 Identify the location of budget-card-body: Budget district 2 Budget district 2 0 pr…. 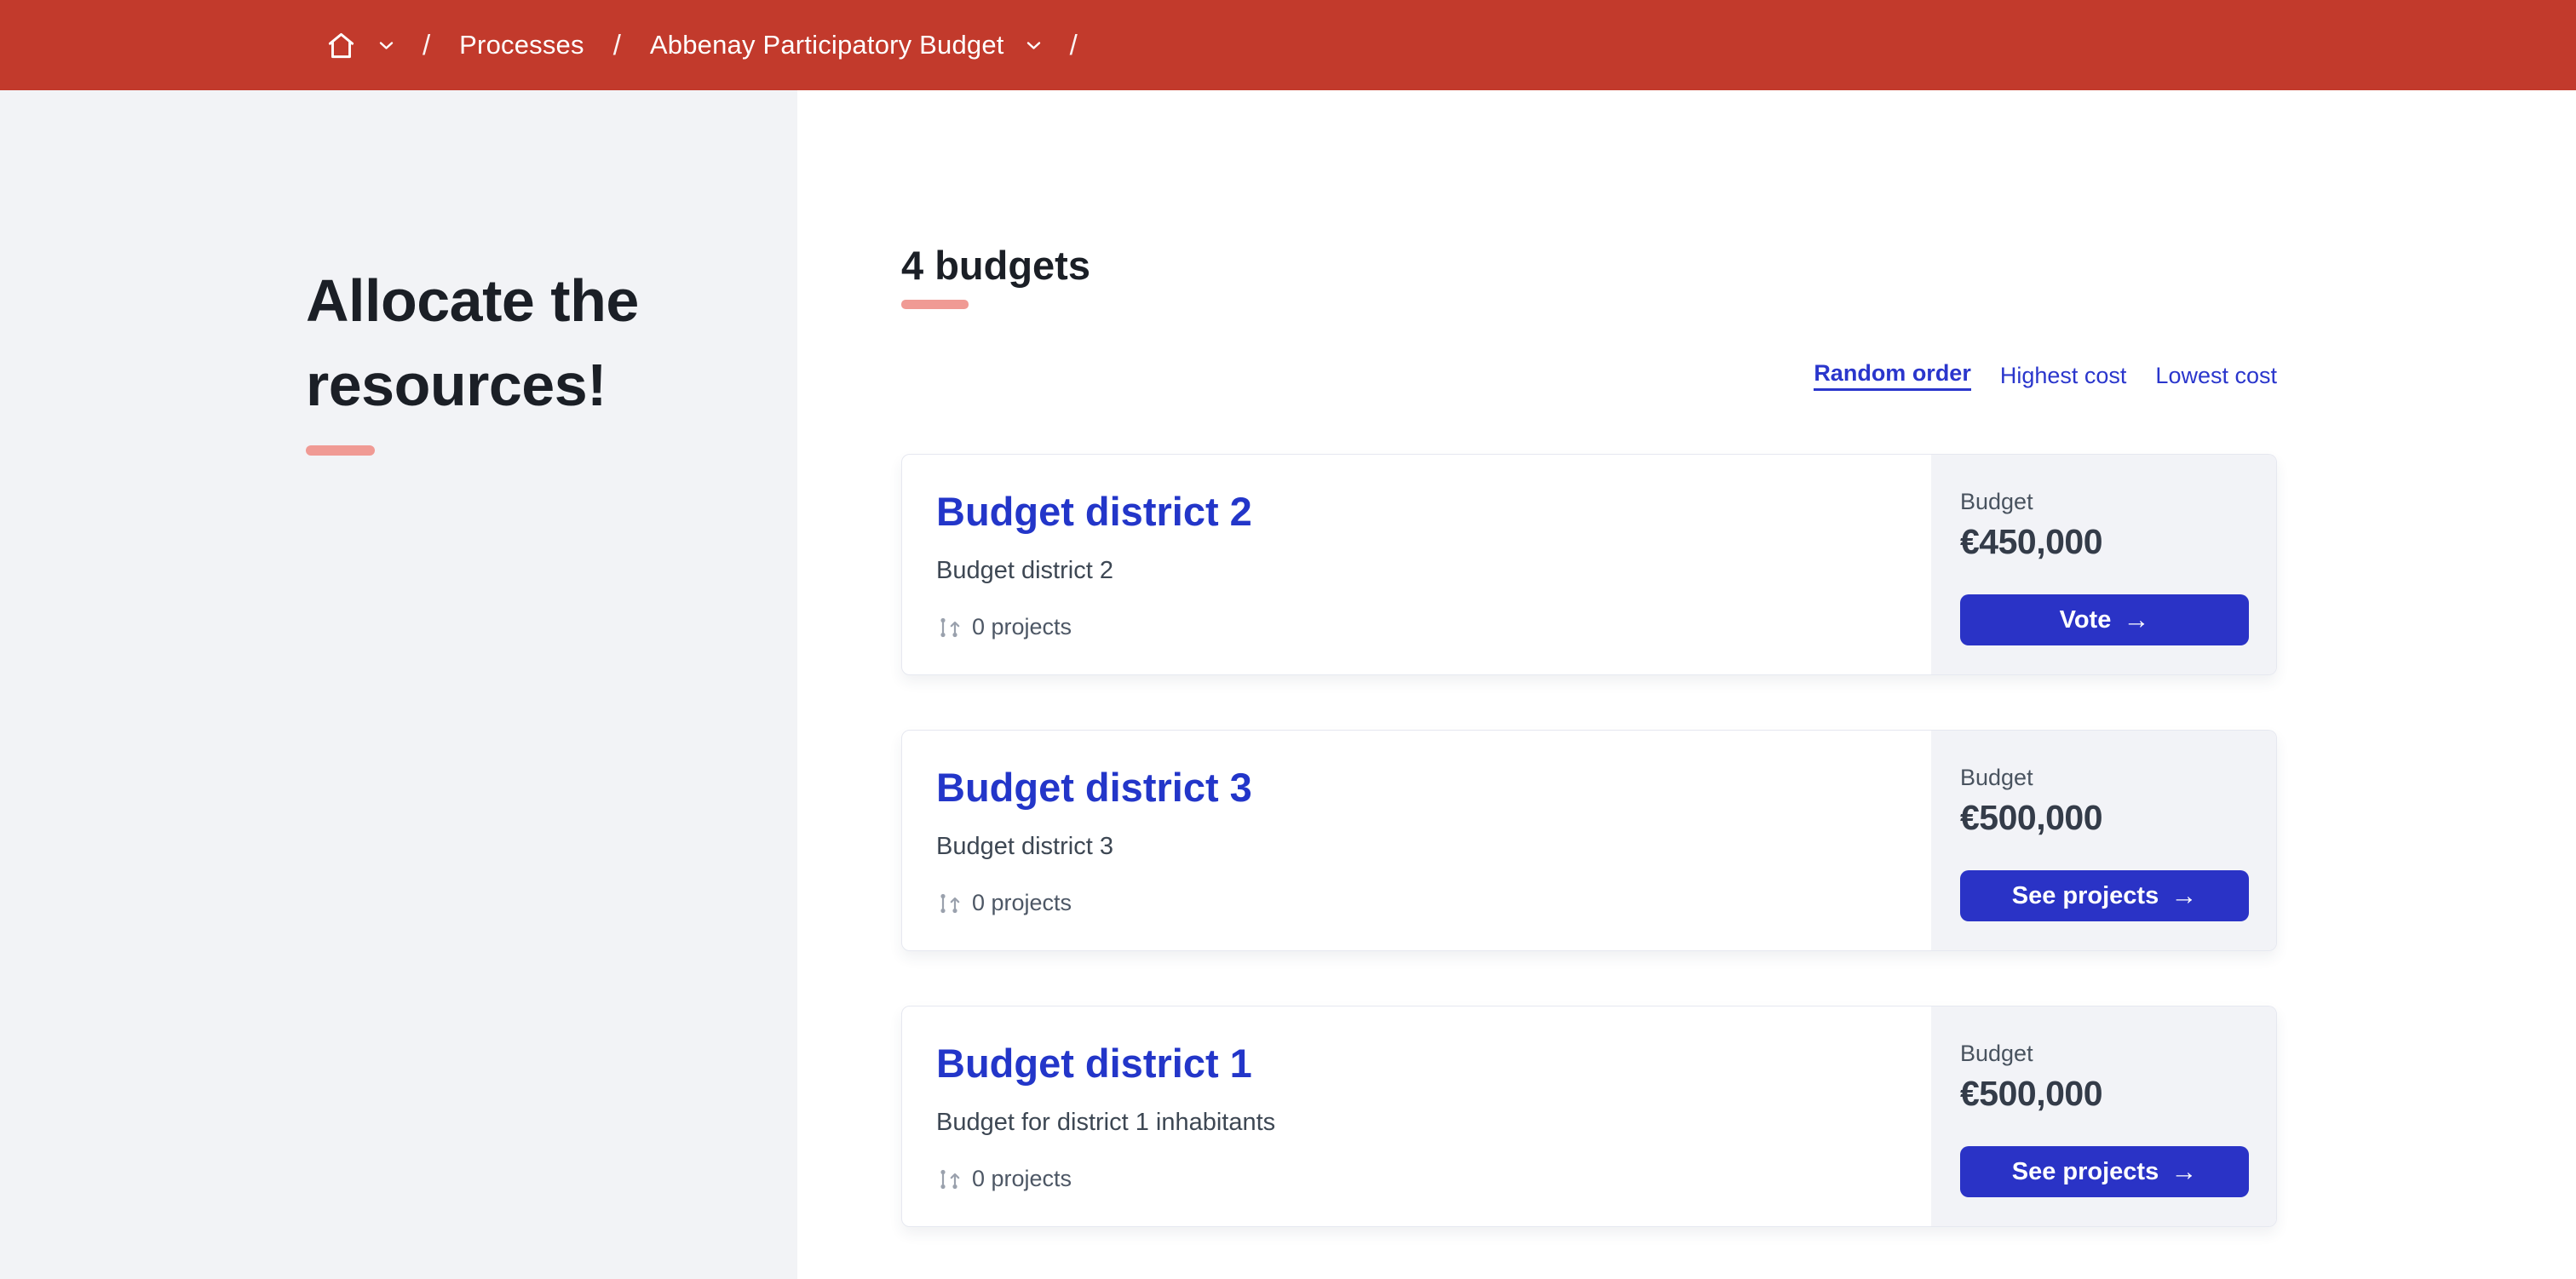
(1417, 565).